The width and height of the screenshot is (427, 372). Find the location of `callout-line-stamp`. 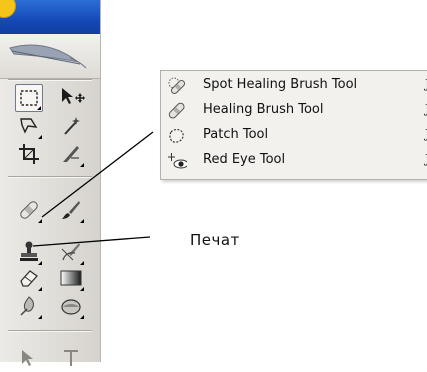

callout-line-stamp is located at coordinates (91, 241).